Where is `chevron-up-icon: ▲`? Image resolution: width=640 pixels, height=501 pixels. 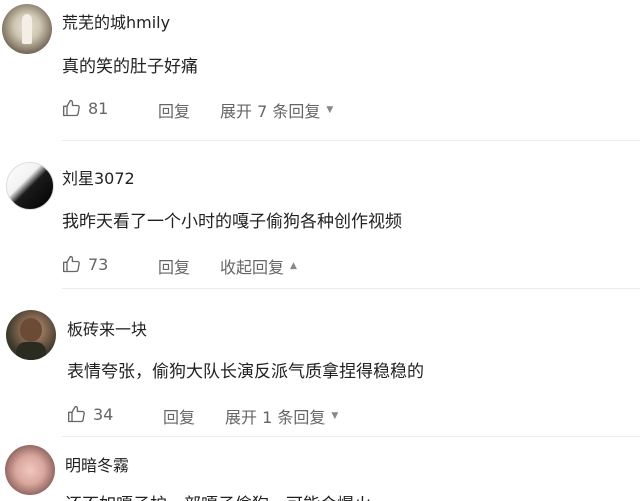
chevron-up-icon: ▲ is located at coordinates (293, 266).